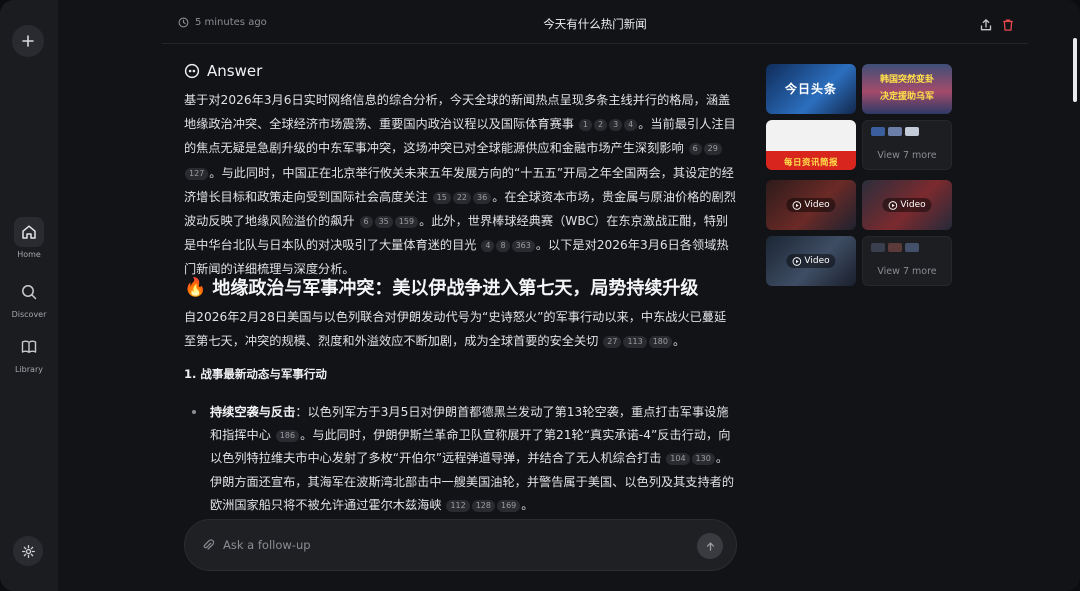 The image size is (1080, 591). What do you see at coordinates (287, 436) in the screenshot?
I see `citation-badge: 186` at bounding box center [287, 436].